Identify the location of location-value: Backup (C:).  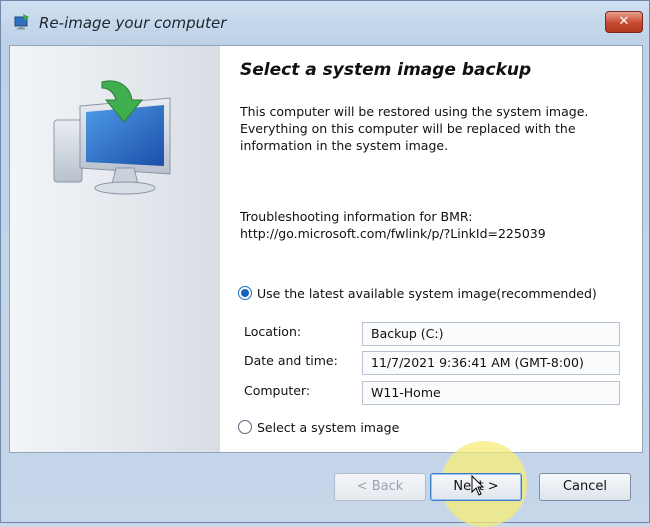
(491, 334).